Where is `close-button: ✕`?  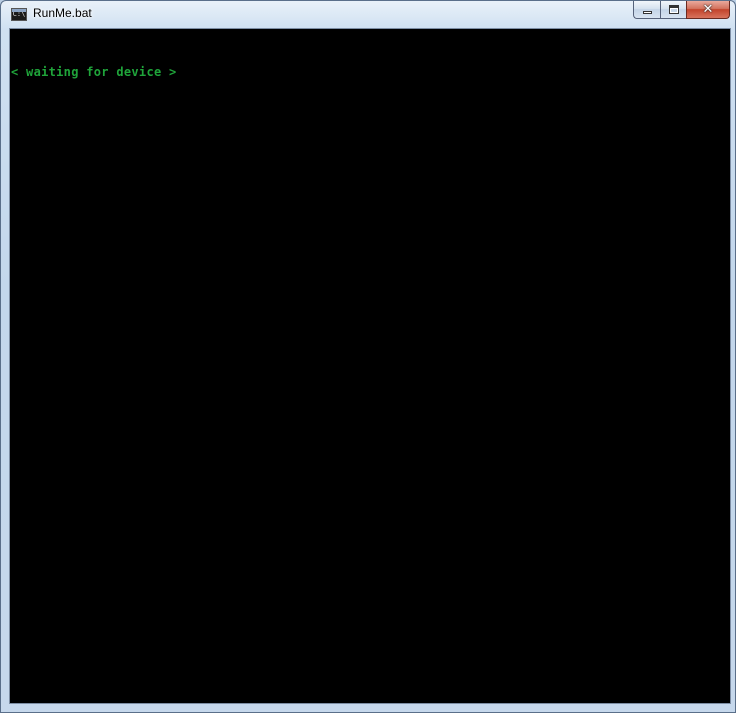 close-button: ✕ is located at coordinates (708, 10).